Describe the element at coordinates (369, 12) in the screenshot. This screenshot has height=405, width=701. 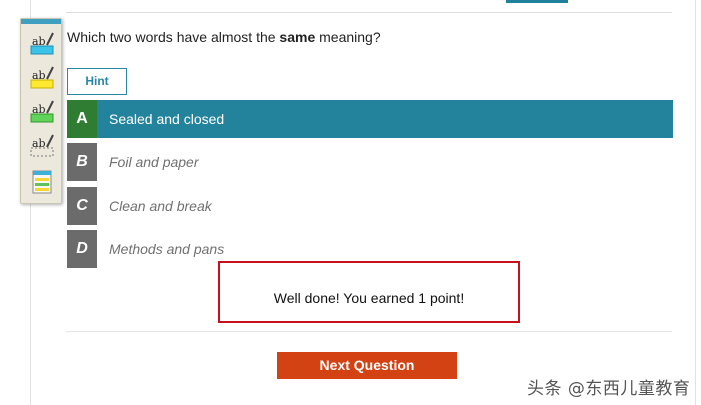
I see `top-divider` at that location.